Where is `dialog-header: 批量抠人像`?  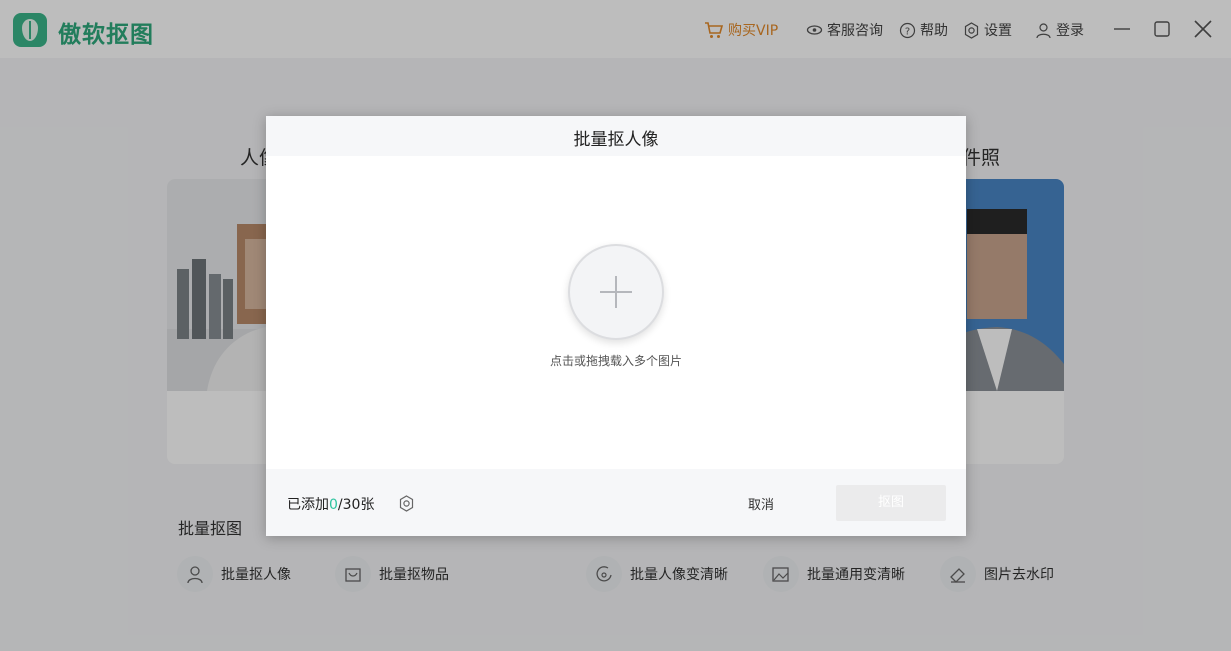 dialog-header: 批量抠人像 is located at coordinates (616, 136).